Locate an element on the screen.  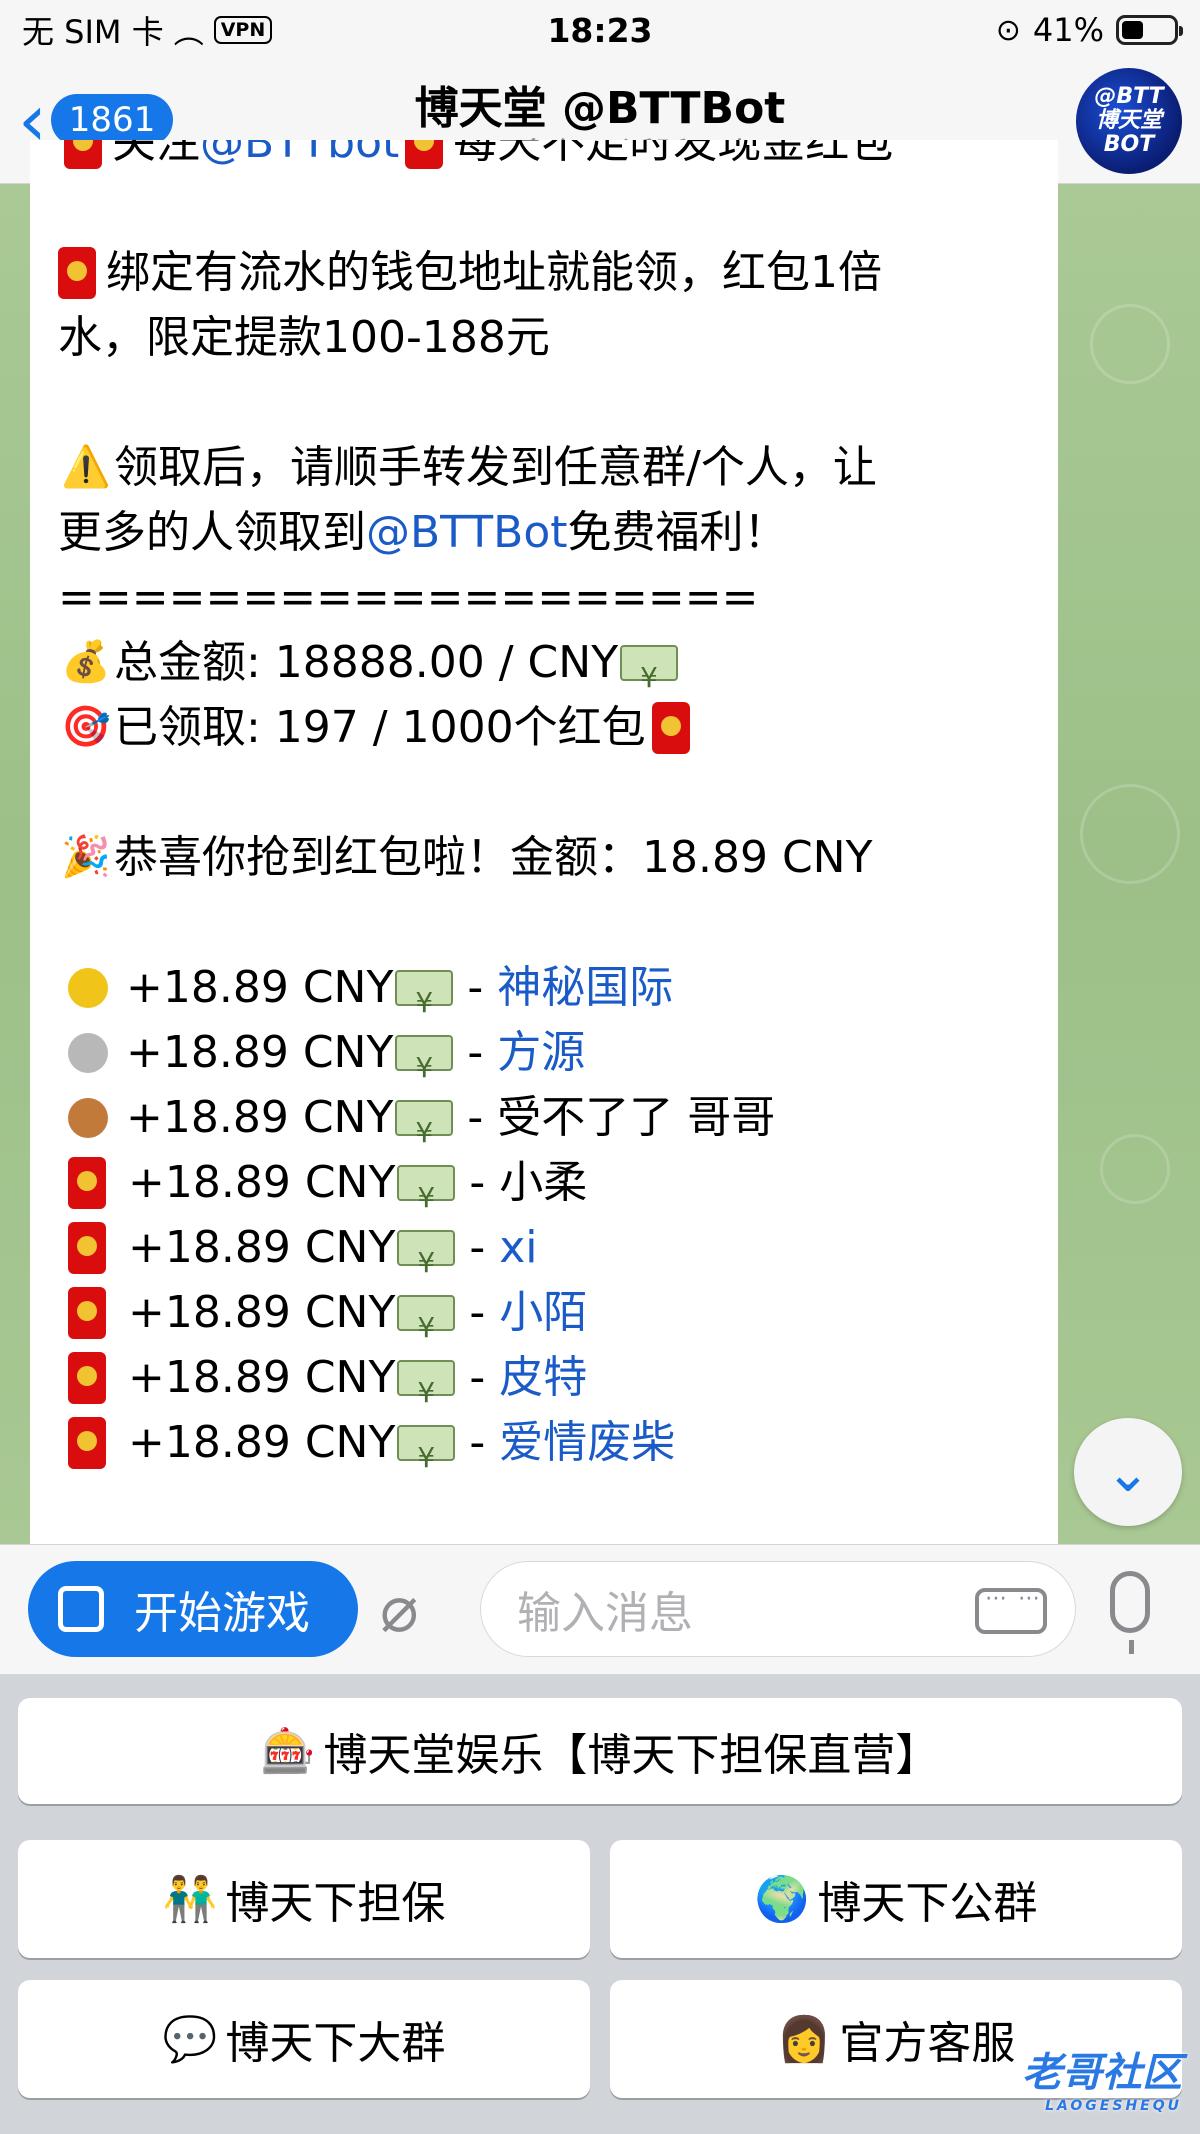
gold-medal-icon is located at coordinates (88, 987).